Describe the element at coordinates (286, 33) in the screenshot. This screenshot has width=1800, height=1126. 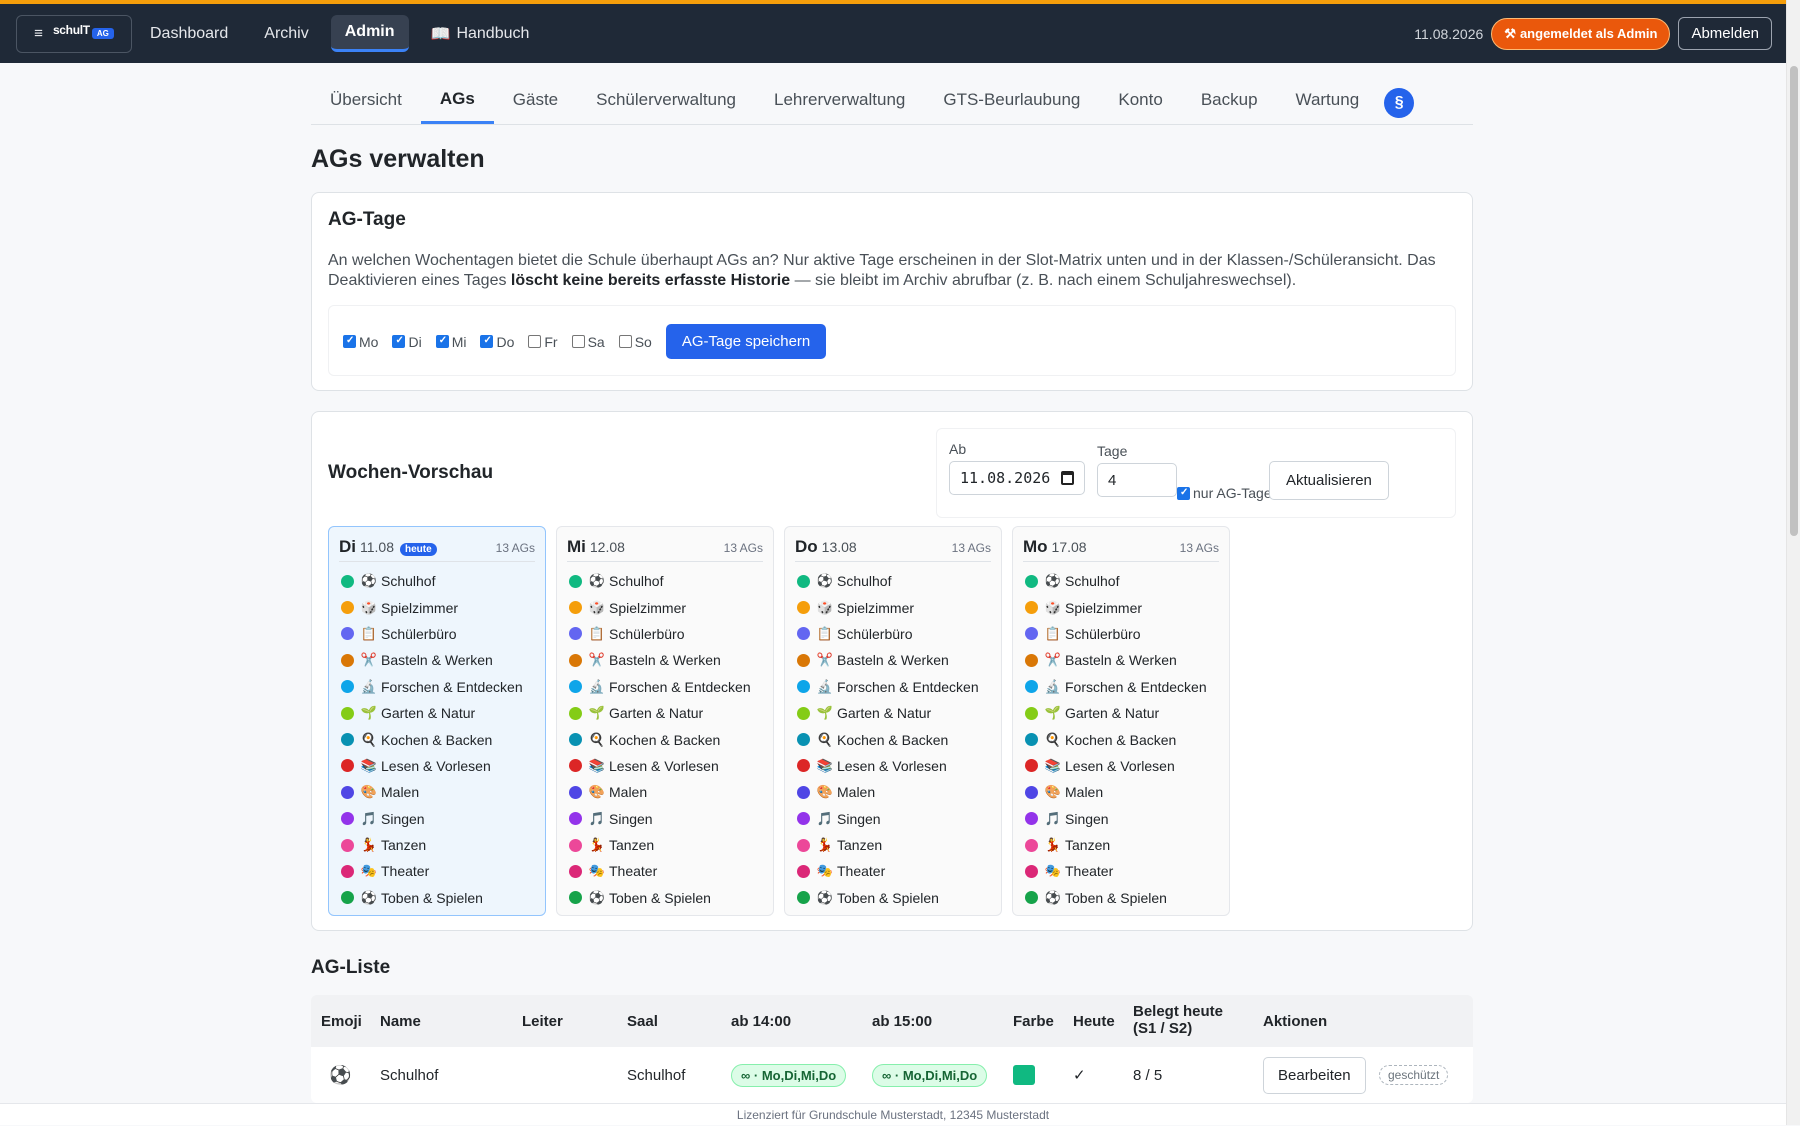
I see `nav-archiv: Archiv` at that location.